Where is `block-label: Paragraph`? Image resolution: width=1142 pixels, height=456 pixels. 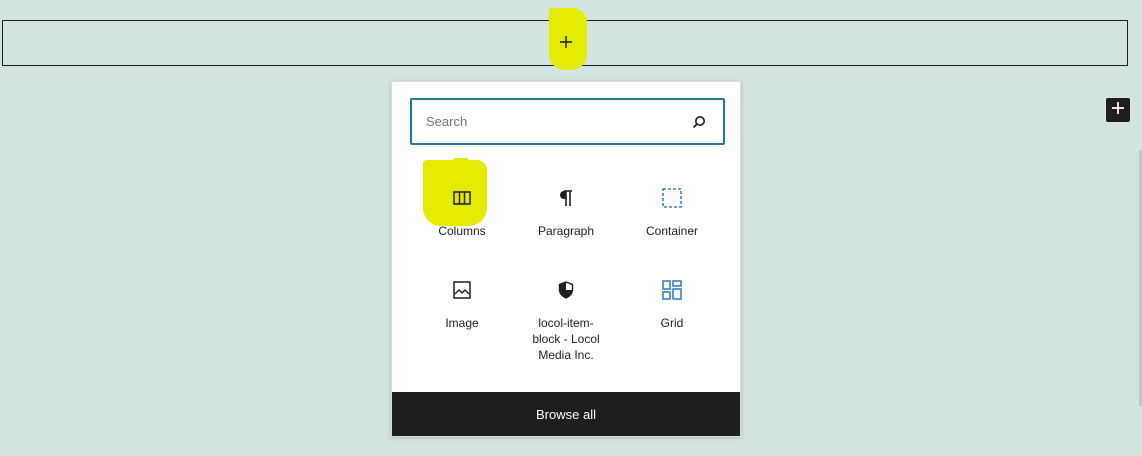 block-label: Paragraph is located at coordinates (566, 231).